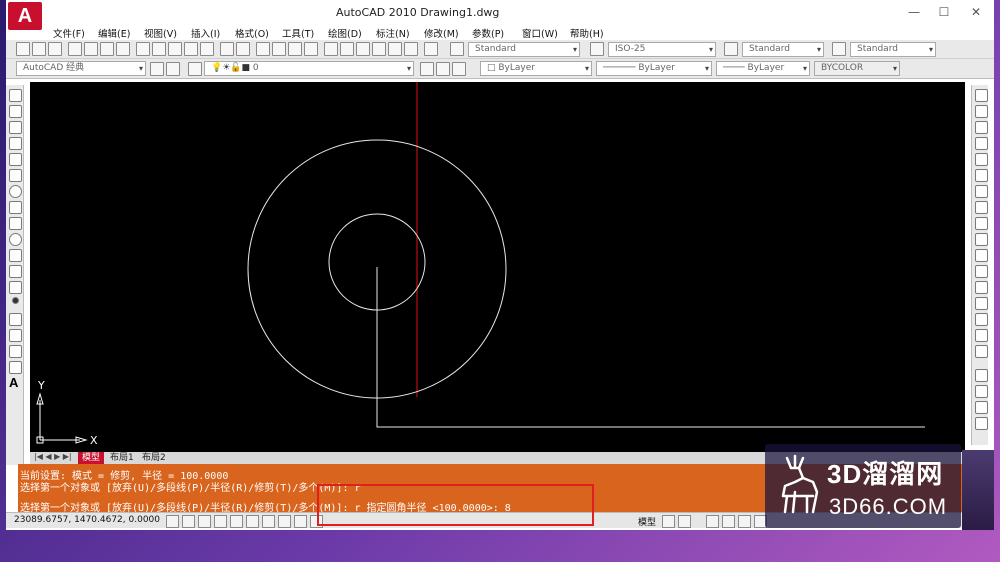 This screenshot has height=562, width=1000. I want to click on draw-order-icon, so click(981, 375).